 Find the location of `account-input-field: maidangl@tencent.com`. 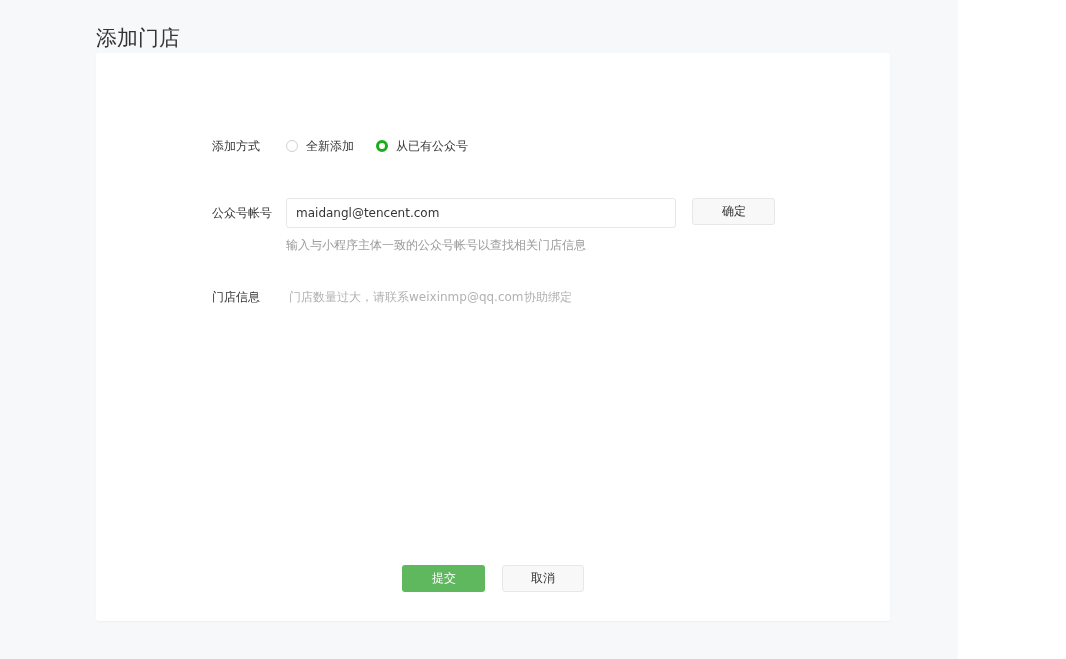

account-input-field: maidangl@tencent.com is located at coordinates (481, 213).